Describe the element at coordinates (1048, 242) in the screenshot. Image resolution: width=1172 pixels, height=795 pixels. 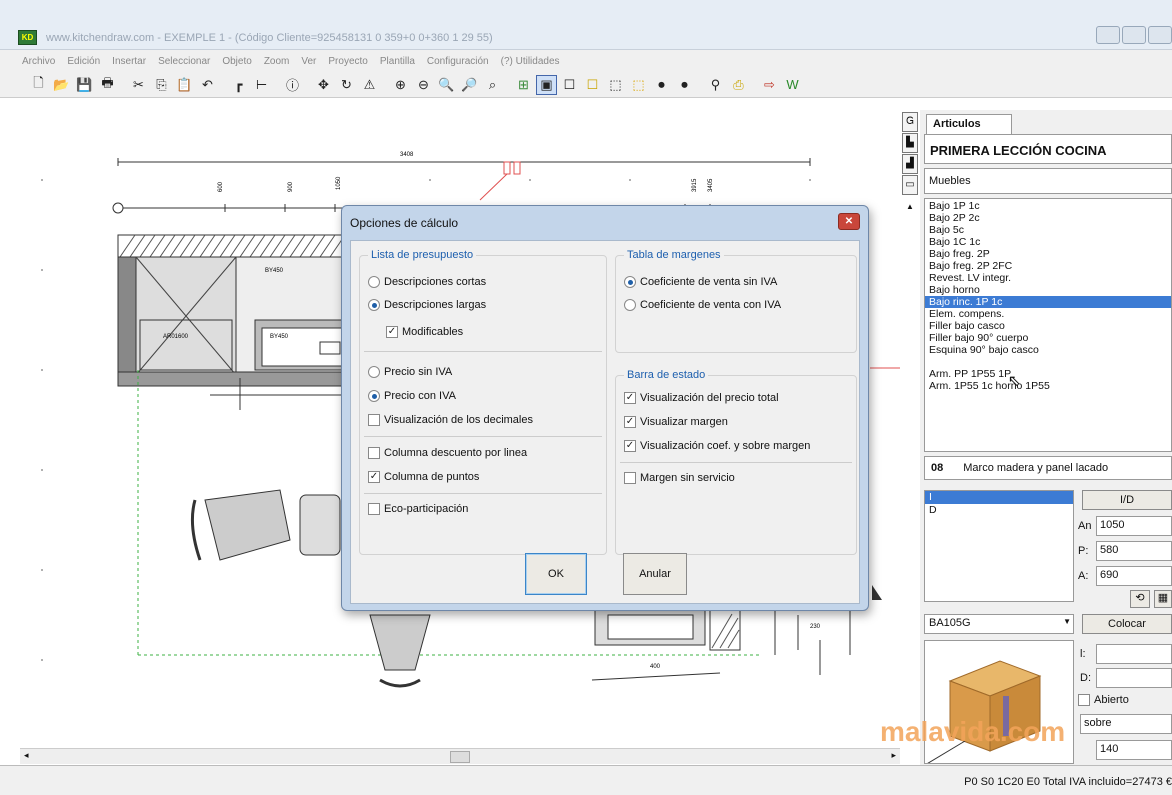
I see `list-item: Bajo 1C 1c` at that location.